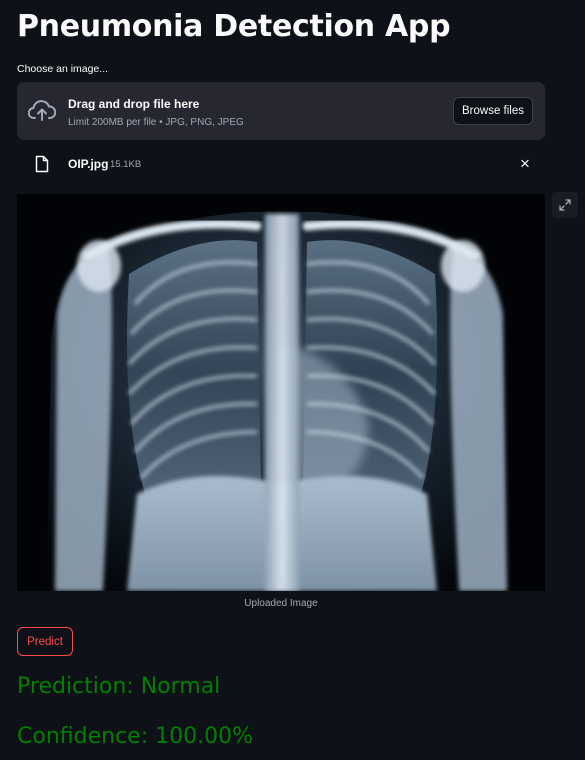  Describe the element at coordinates (126, 164) in the screenshot. I see `file-size: 15.1KB` at that location.